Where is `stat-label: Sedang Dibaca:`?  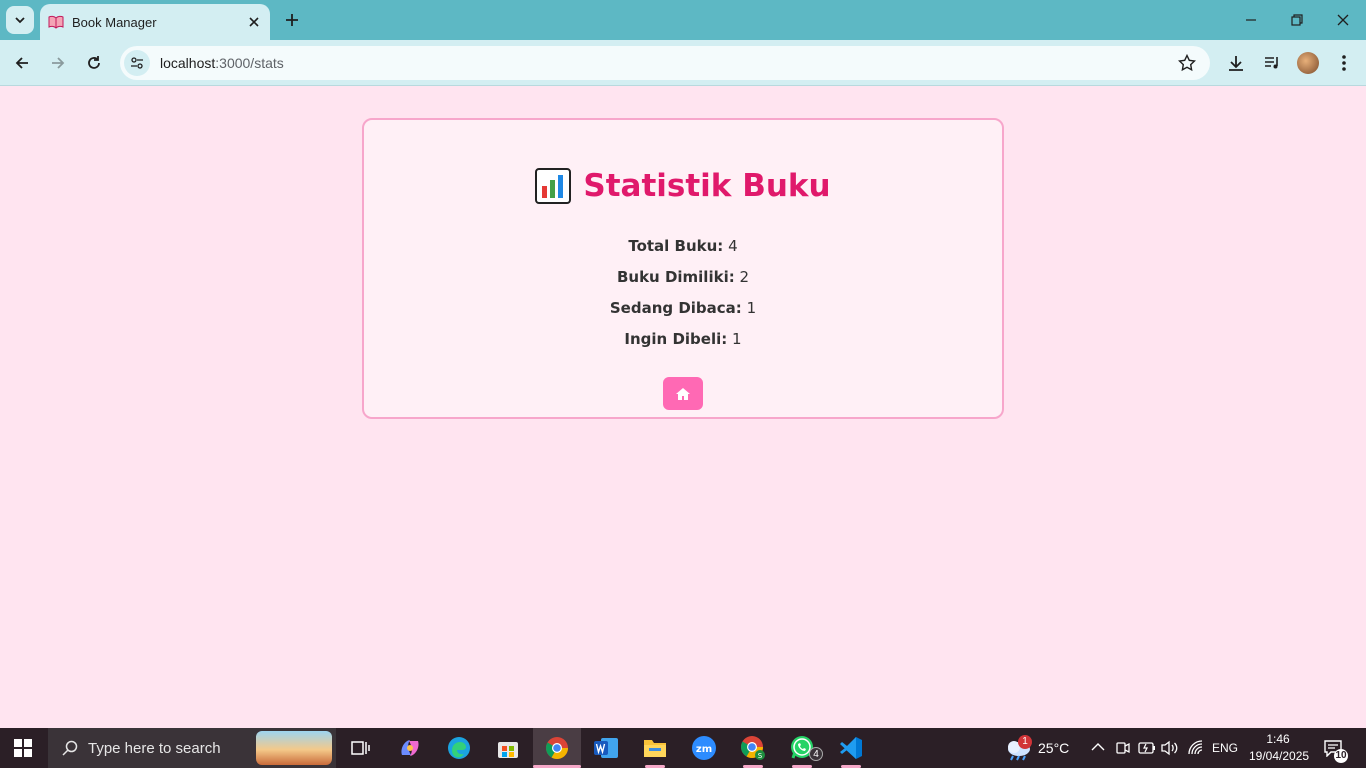 stat-label: Sedang Dibaca: is located at coordinates (675, 308).